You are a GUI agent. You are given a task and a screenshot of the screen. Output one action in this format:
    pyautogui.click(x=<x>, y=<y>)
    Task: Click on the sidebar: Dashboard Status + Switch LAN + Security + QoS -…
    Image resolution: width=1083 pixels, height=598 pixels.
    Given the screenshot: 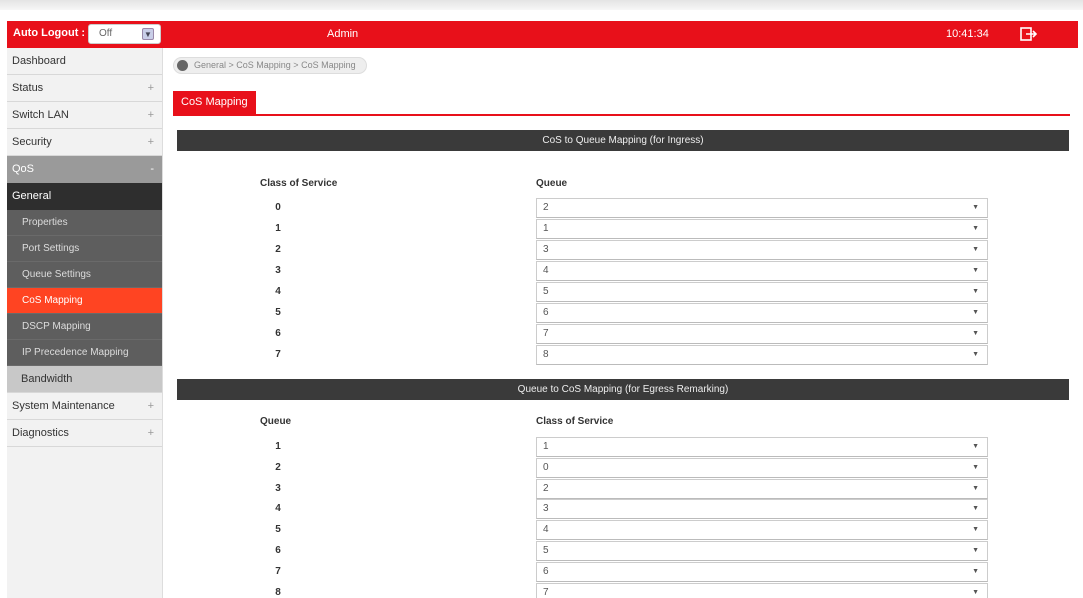 What is the action you would take?
    pyautogui.click(x=85, y=323)
    